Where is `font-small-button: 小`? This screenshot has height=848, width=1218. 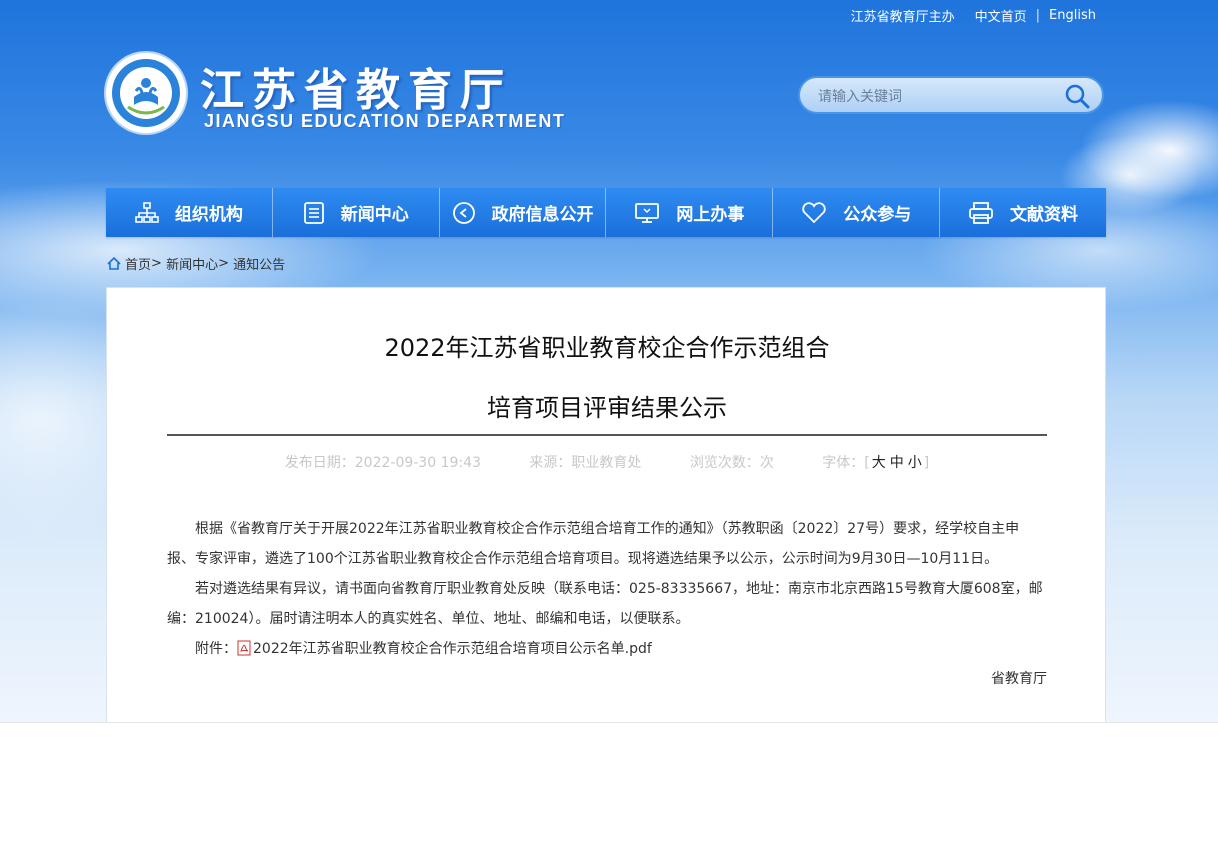
font-small-button: 小 is located at coordinates (915, 463).